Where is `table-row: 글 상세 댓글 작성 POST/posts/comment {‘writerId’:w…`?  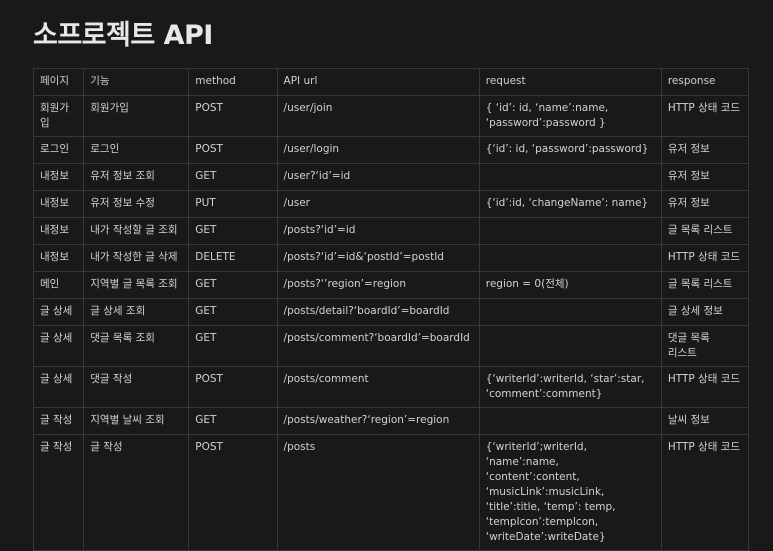 table-row: 글 상세 댓글 작성 POST/posts/comment {‘writerId’:w… is located at coordinates (391, 387).